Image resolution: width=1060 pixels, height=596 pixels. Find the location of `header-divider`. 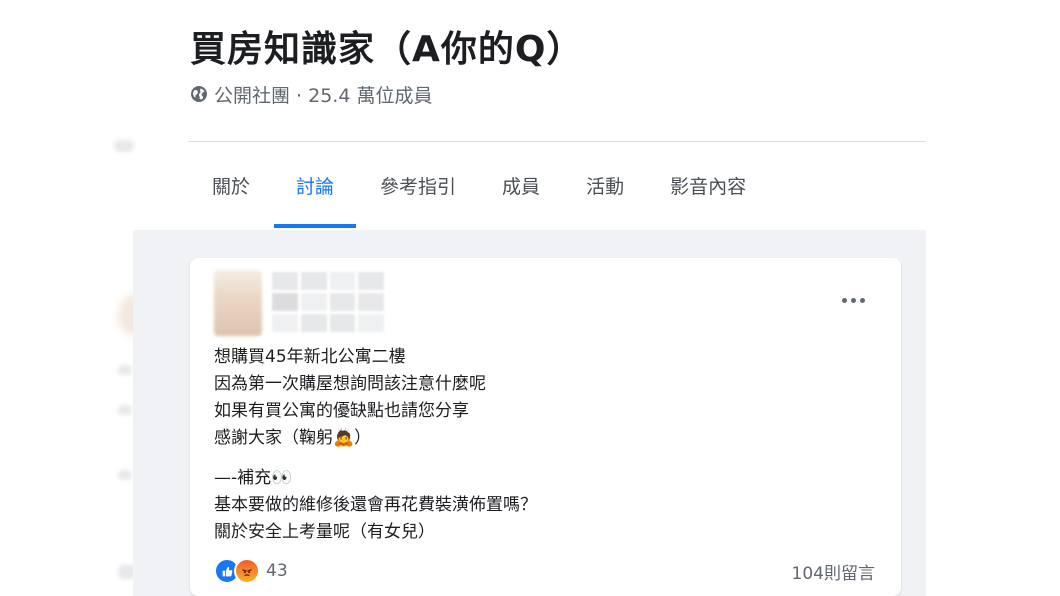

header-divider is located at coordinates (557, 141).